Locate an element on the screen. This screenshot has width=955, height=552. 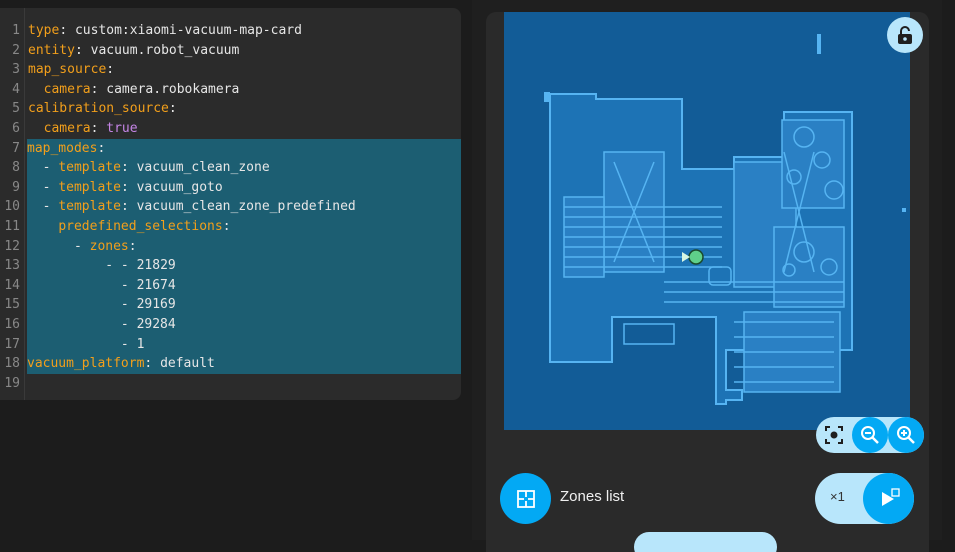
line-number: 17 is located at coordinates (12, 344).